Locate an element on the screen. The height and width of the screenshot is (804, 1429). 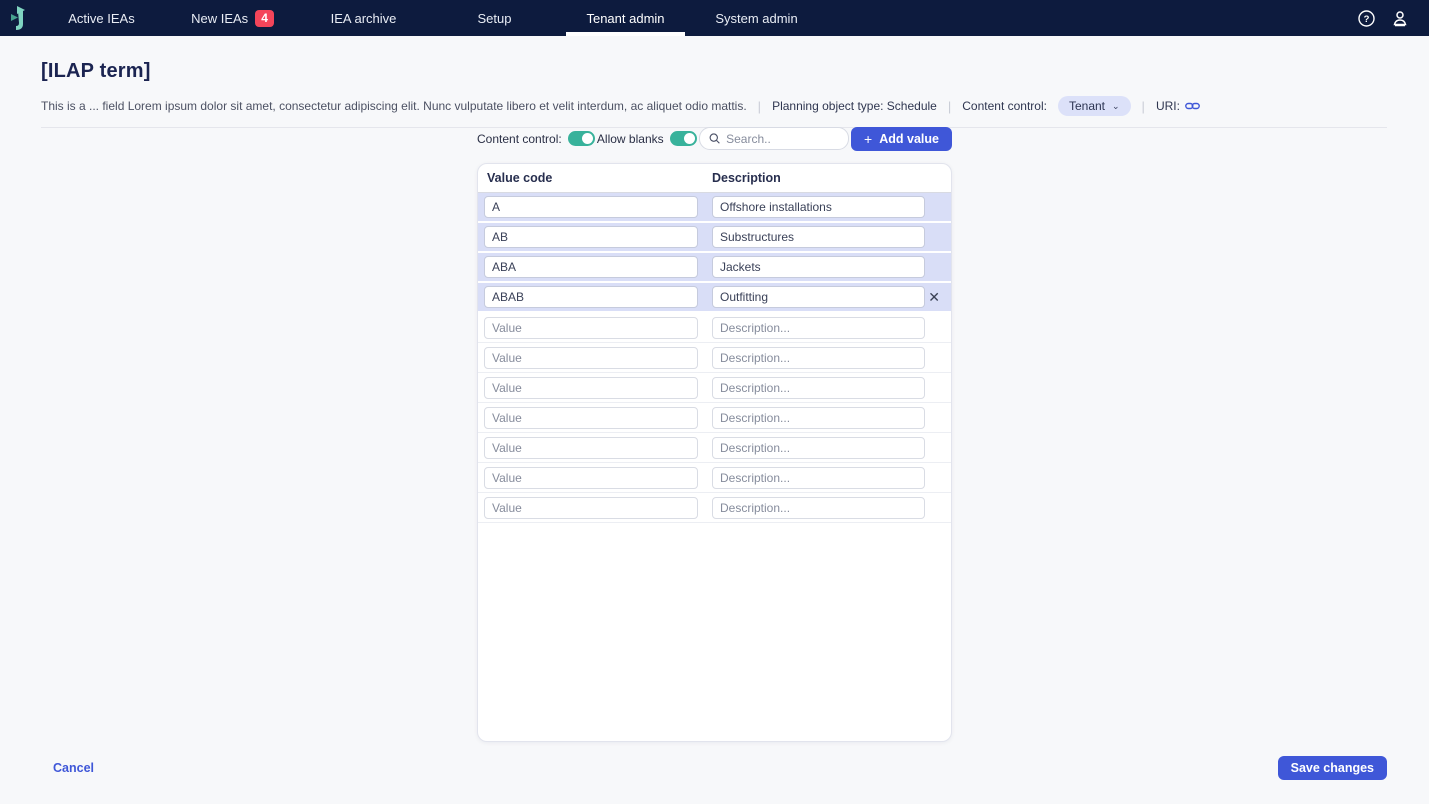
cancel-button: Cancel is located at coordinates (73, 768).